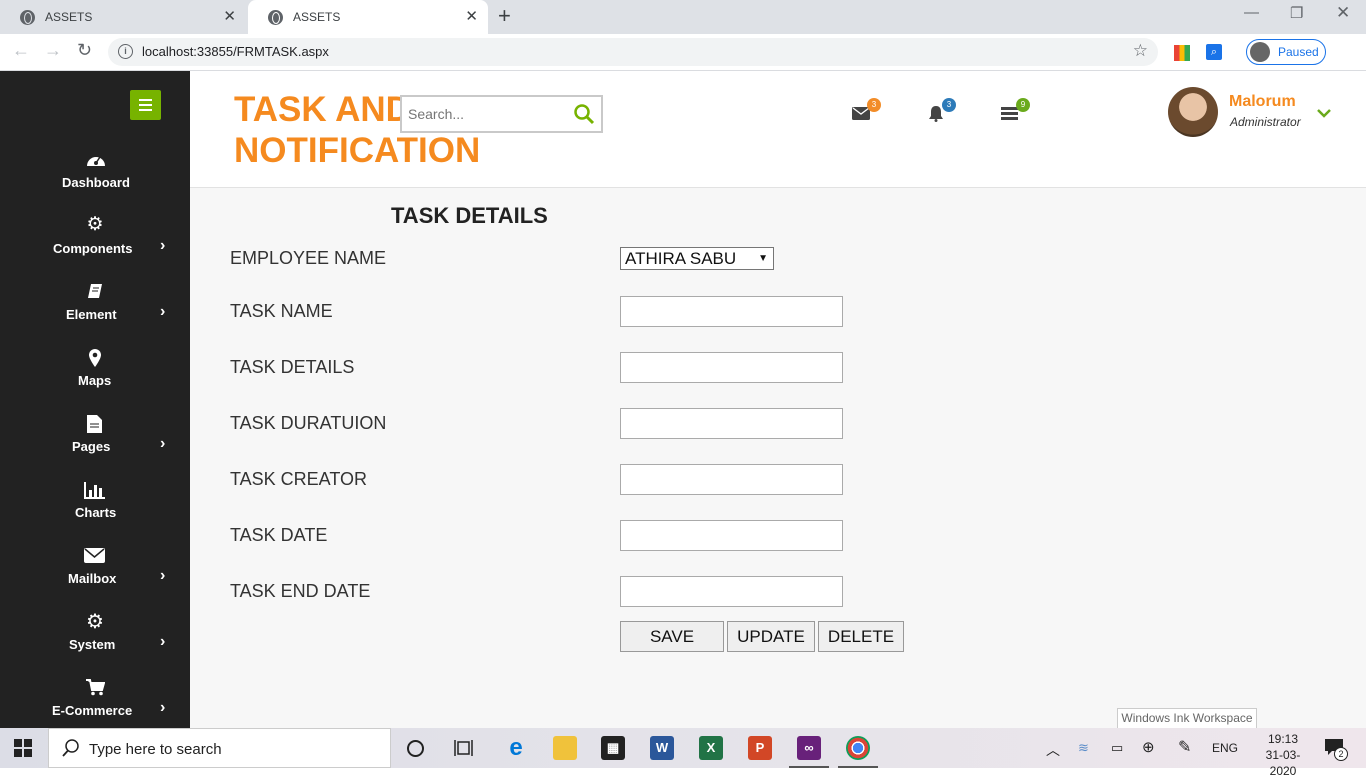 This screenshot has height=779, width=1366. Describe the element at coordinates (95, 622) in the screenshot. I see `gear-icon: ⚙` at that location.